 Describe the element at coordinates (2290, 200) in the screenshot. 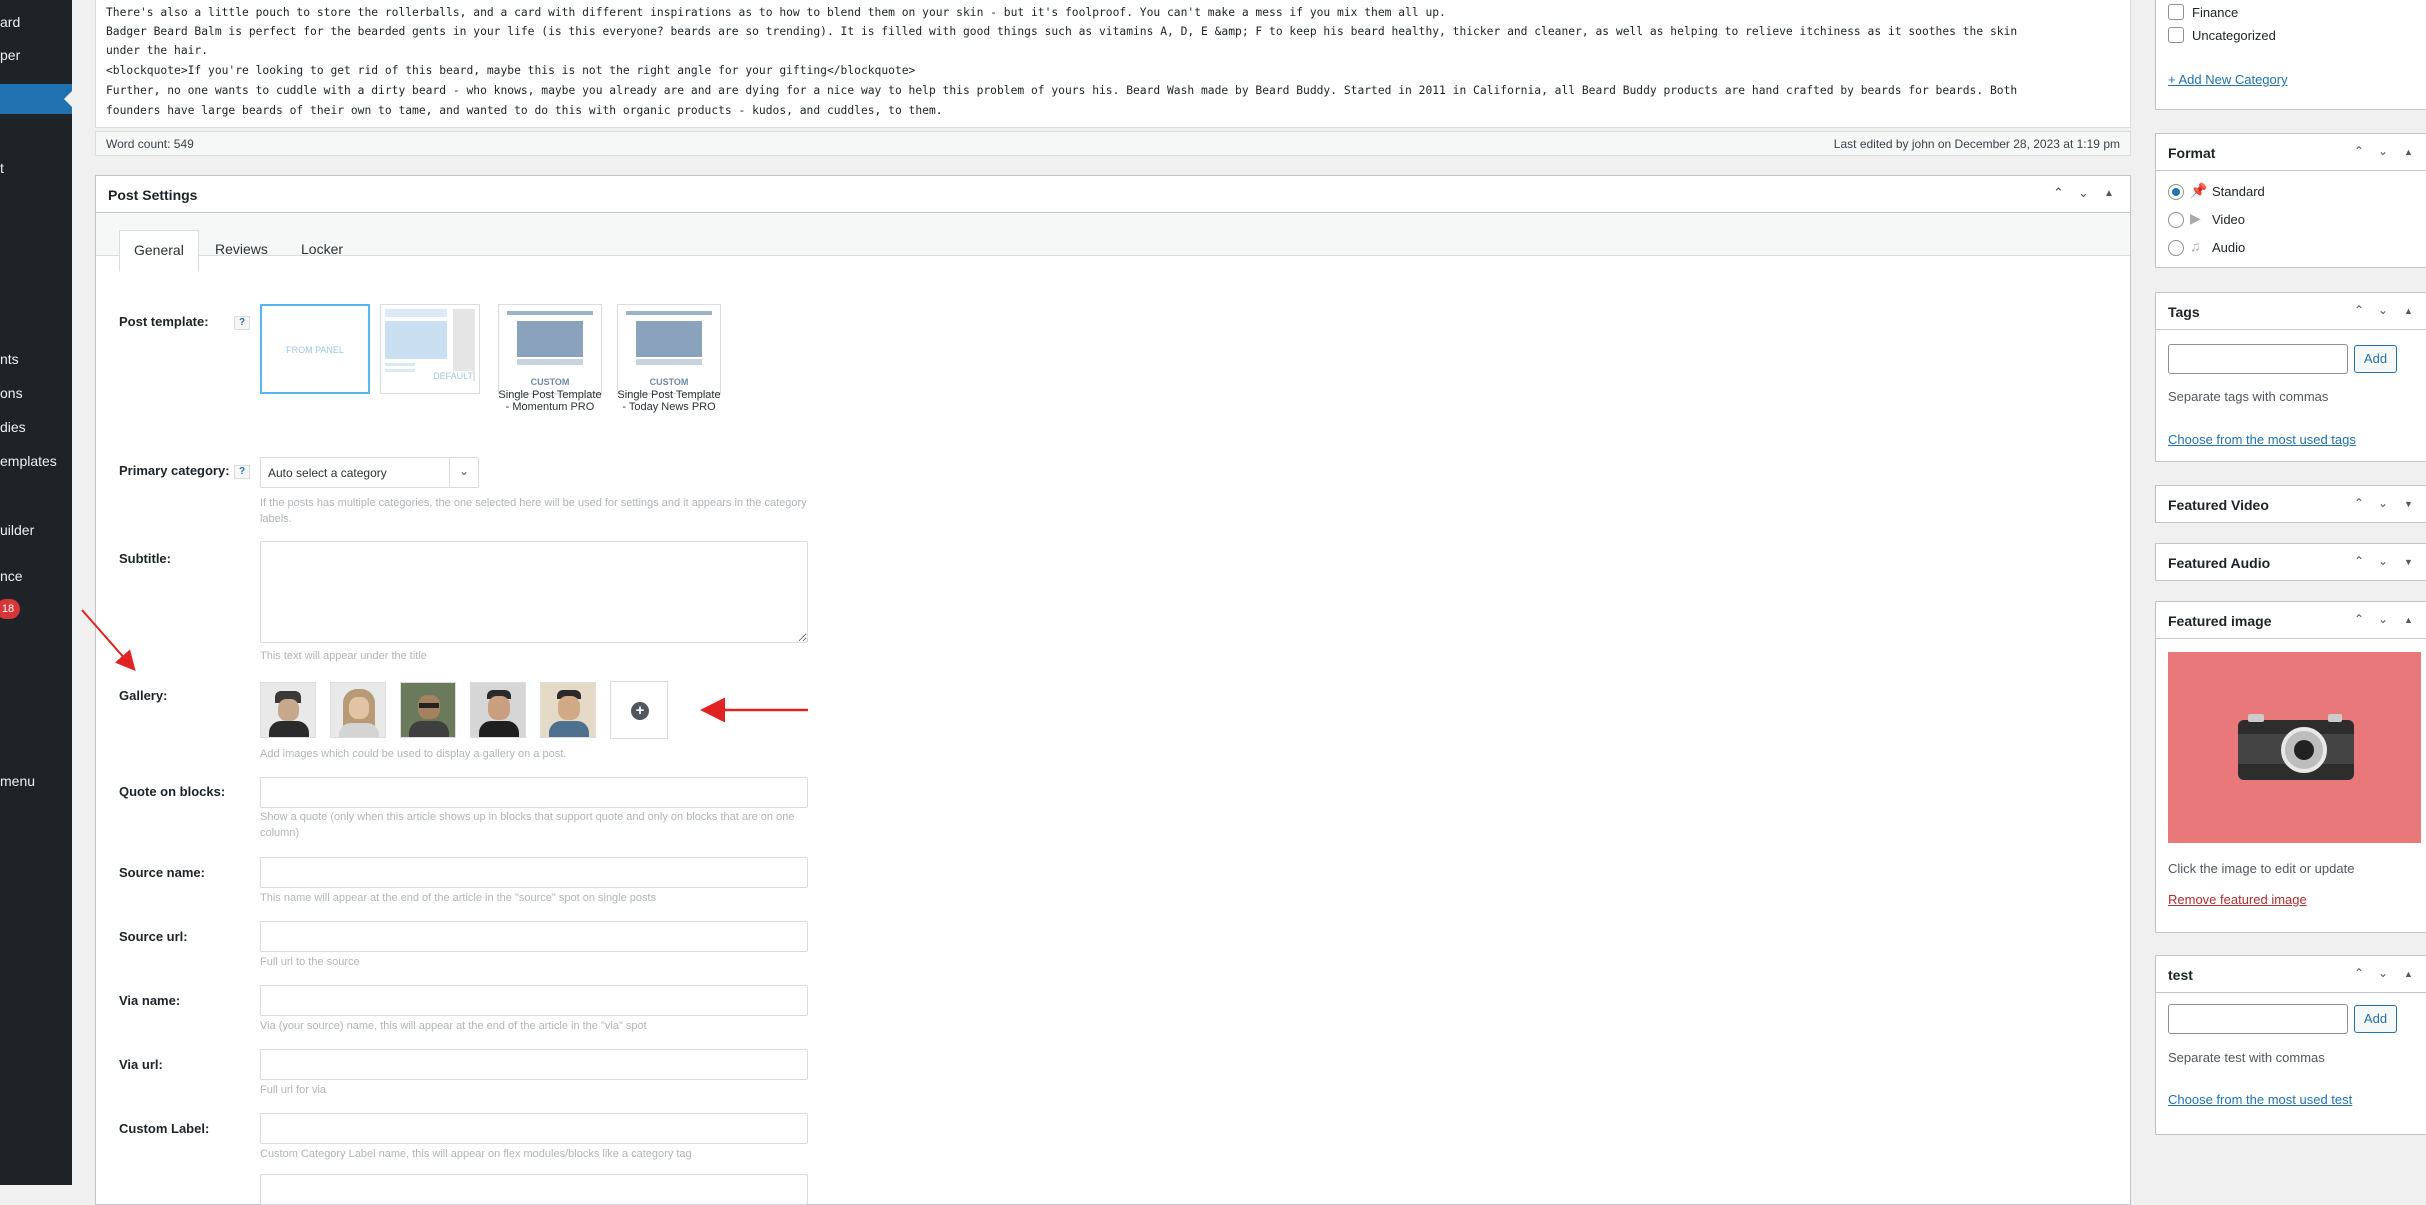

I see `format-box: Format ⌃ ⌄ ▲ 📌 Standard ▶ Video ♫ Audio` at that location.